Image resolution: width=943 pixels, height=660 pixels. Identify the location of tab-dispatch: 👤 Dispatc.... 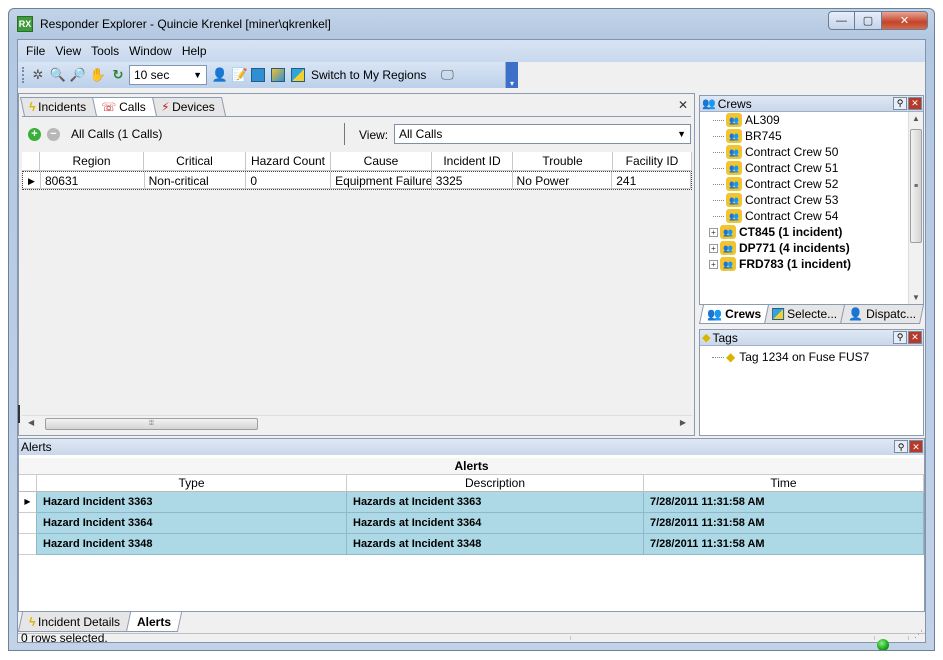
(882, 314).